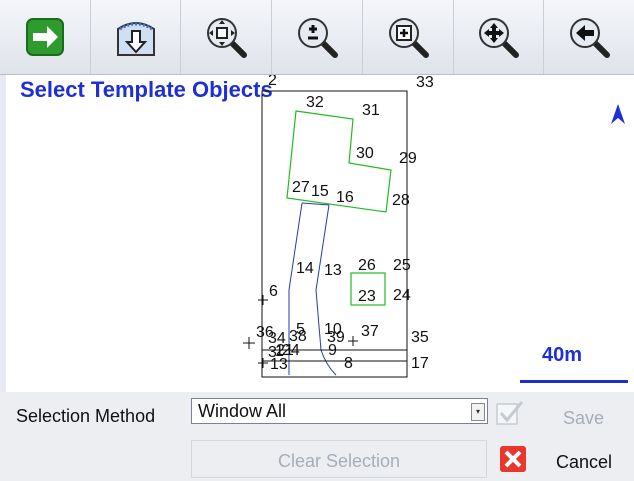  I want to click on selection-method-value: Window All, so click(242, 411).